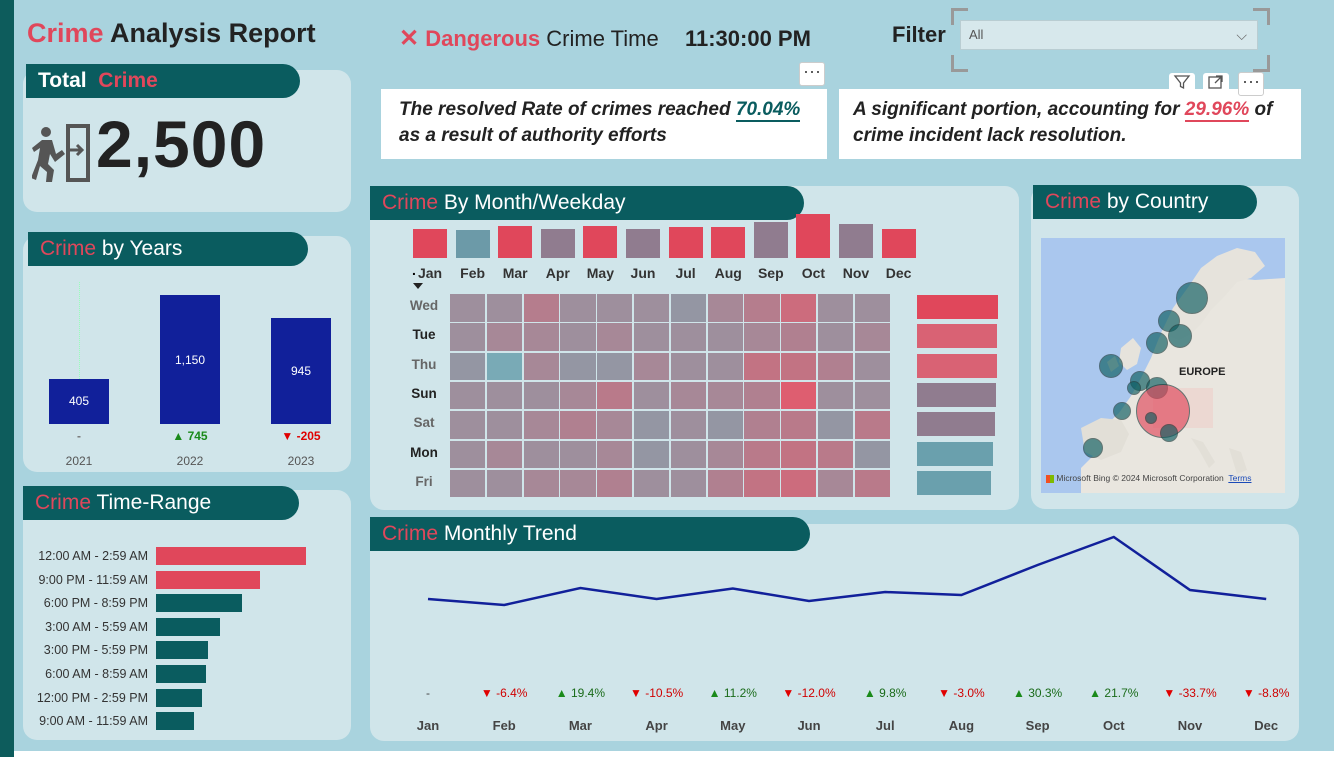 The width and height of the screenshot is (1344, 757). Describe the element at coordinates (580, 693) in the screenshot. I see `monthly-change-label: ▲ 19.4%` at that location.